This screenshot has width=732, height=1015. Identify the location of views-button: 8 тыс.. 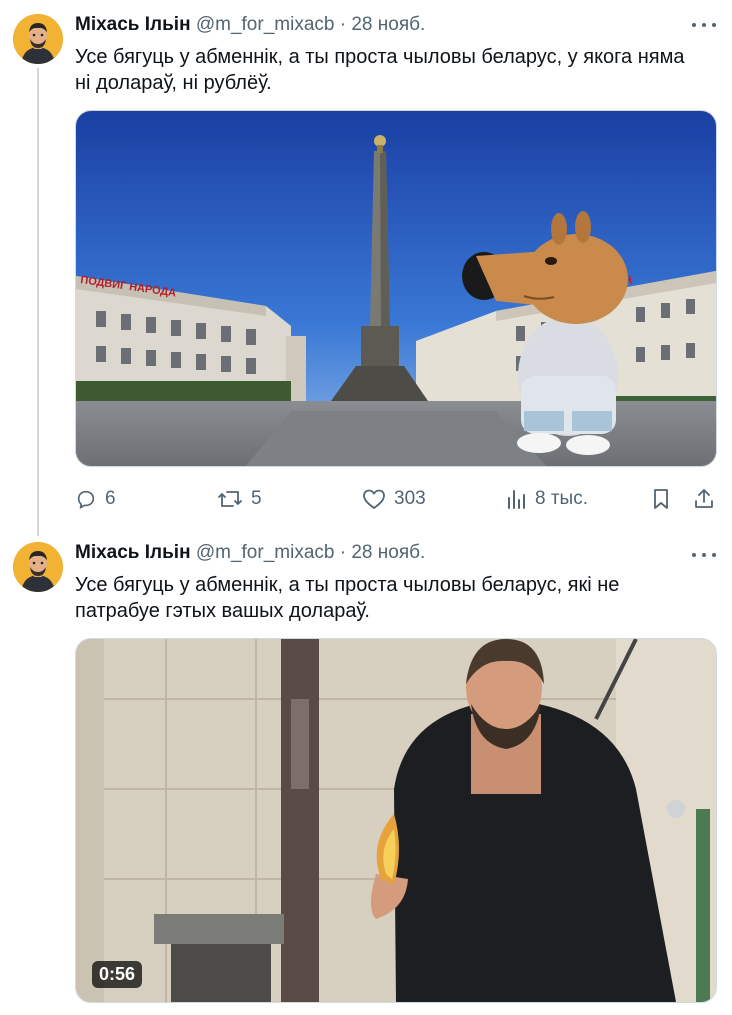
(547, 499).